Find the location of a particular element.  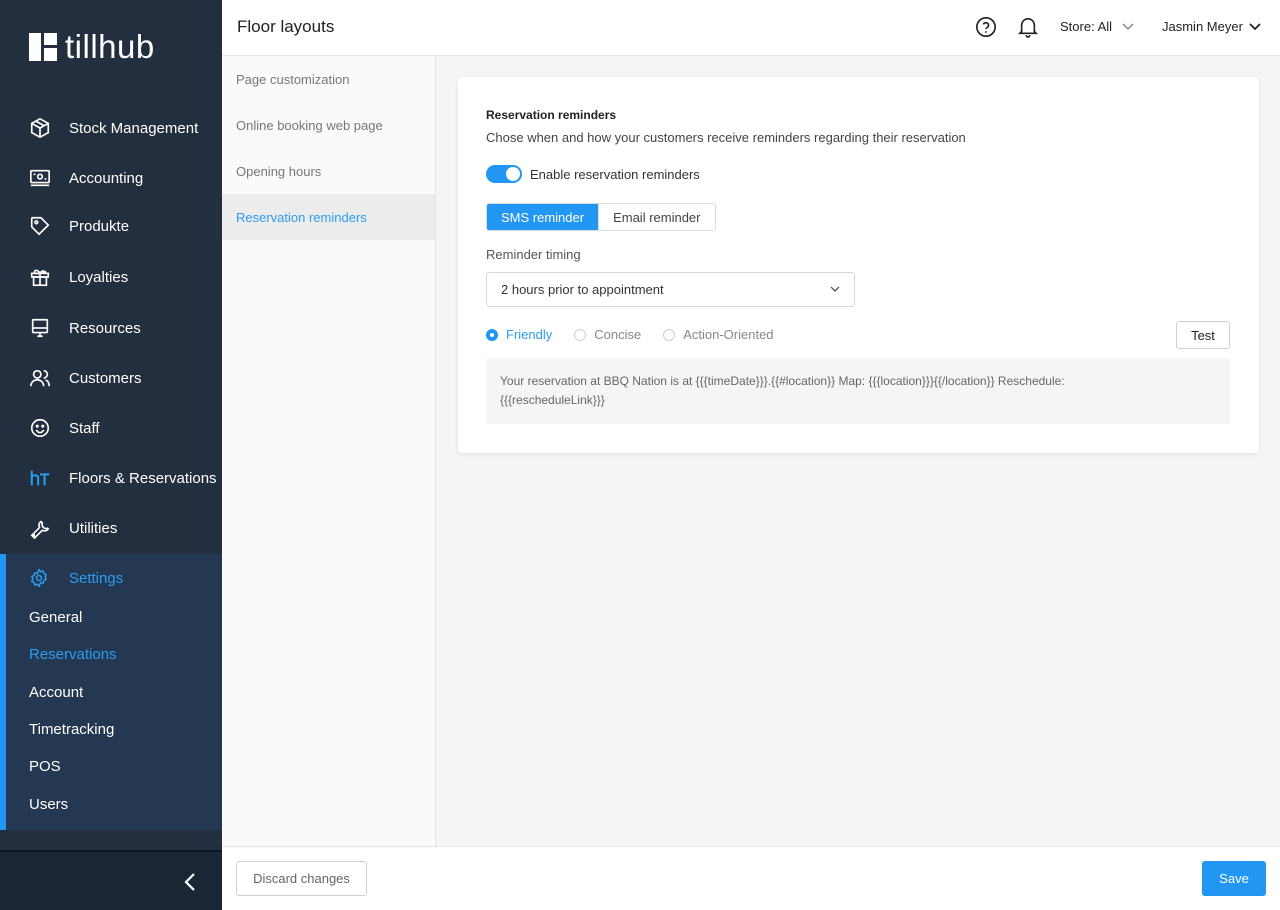

wrench-icon is located at coordinates (40, 528).